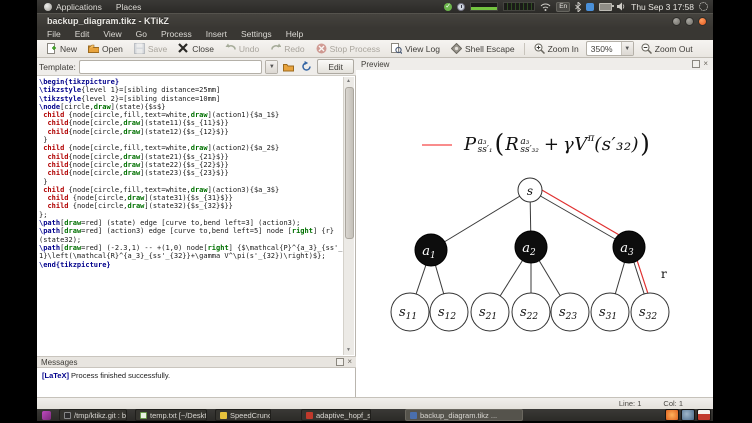 This screenshot has height=423, width=752. I want to click on template-row: Template: ▼ Edit, so click(196, 67).